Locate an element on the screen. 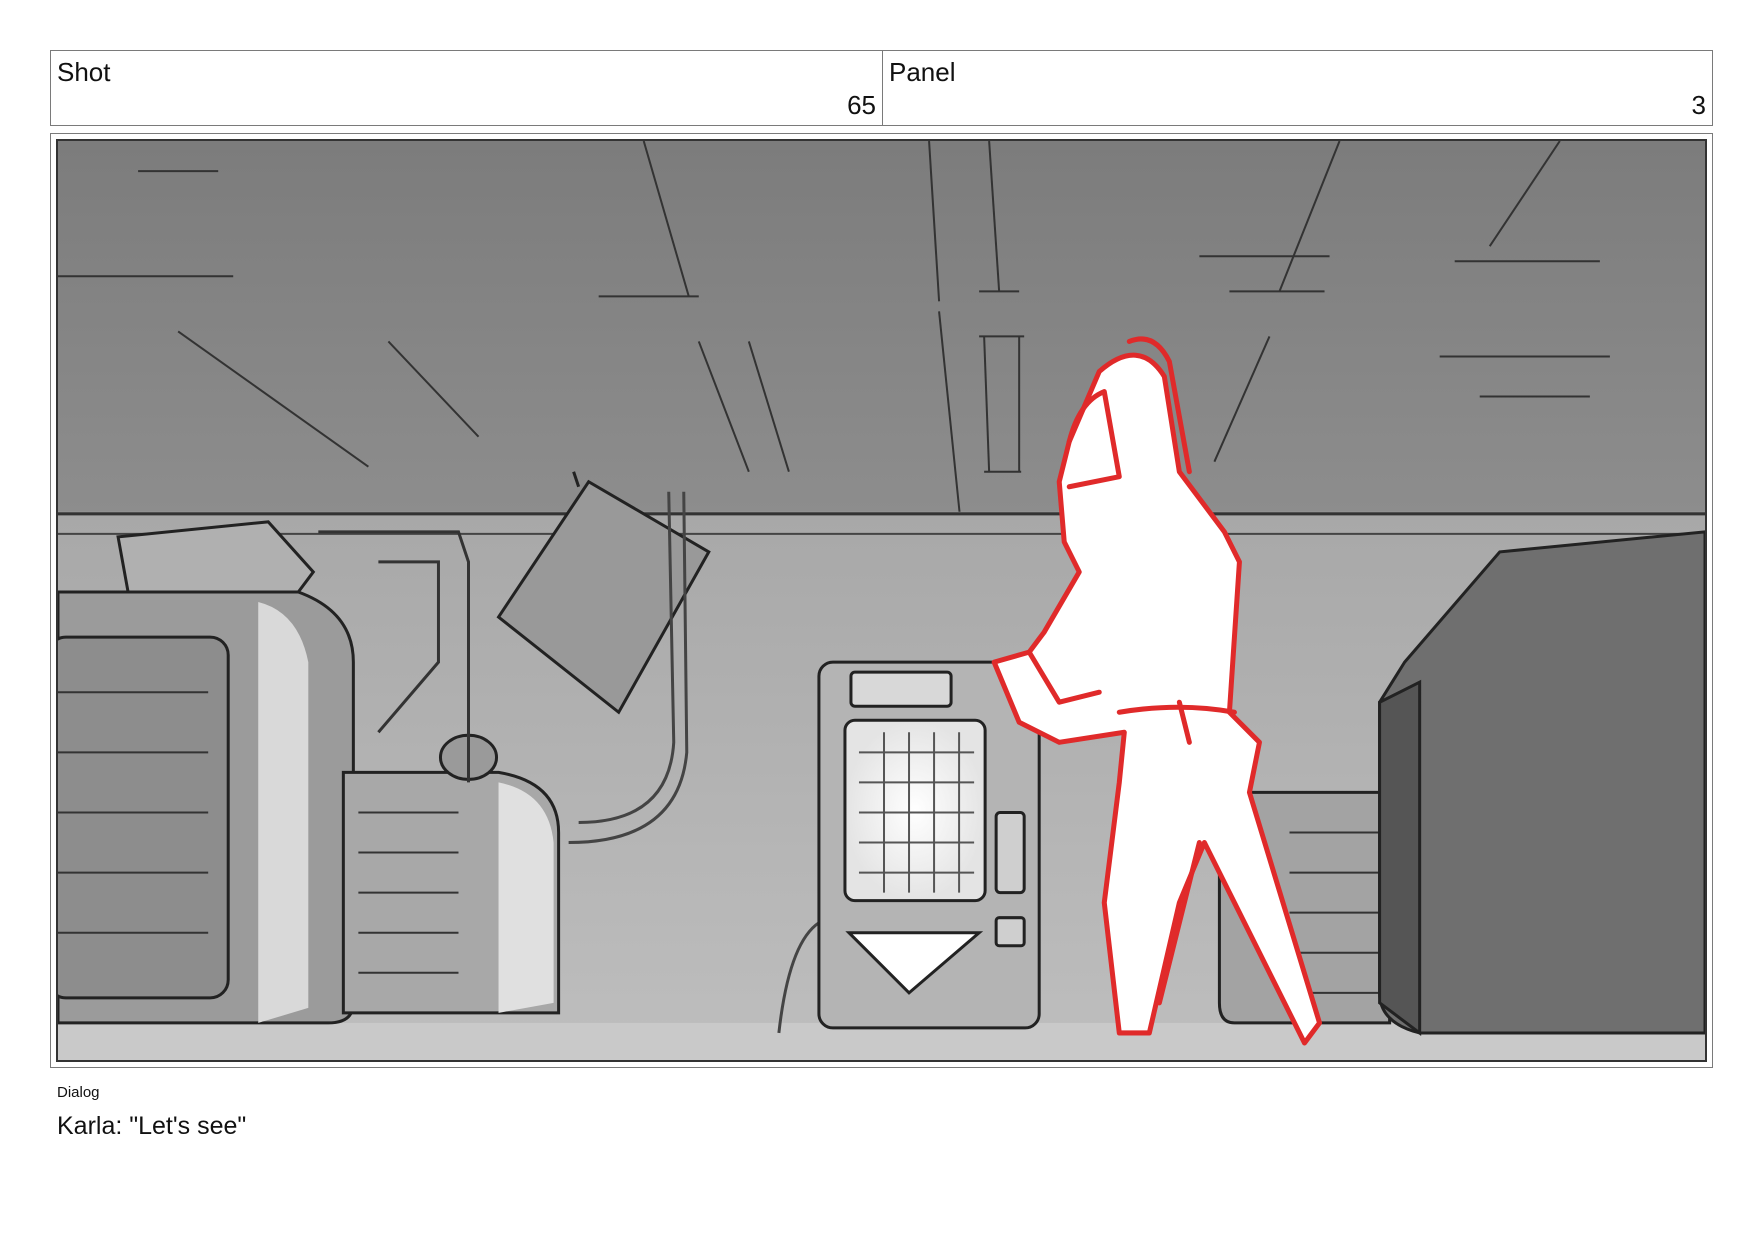 This screenshot has width=1754, height=1240. vending-machine is located at coordinates (929, 845).